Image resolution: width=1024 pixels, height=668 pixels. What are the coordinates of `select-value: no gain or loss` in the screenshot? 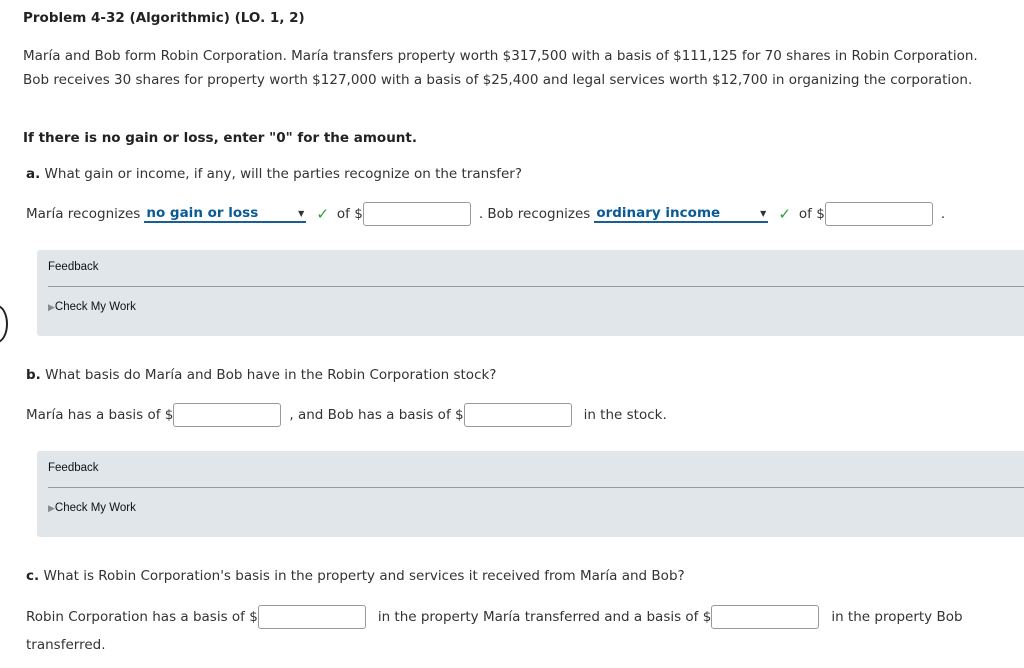 It's located at (202, 213).